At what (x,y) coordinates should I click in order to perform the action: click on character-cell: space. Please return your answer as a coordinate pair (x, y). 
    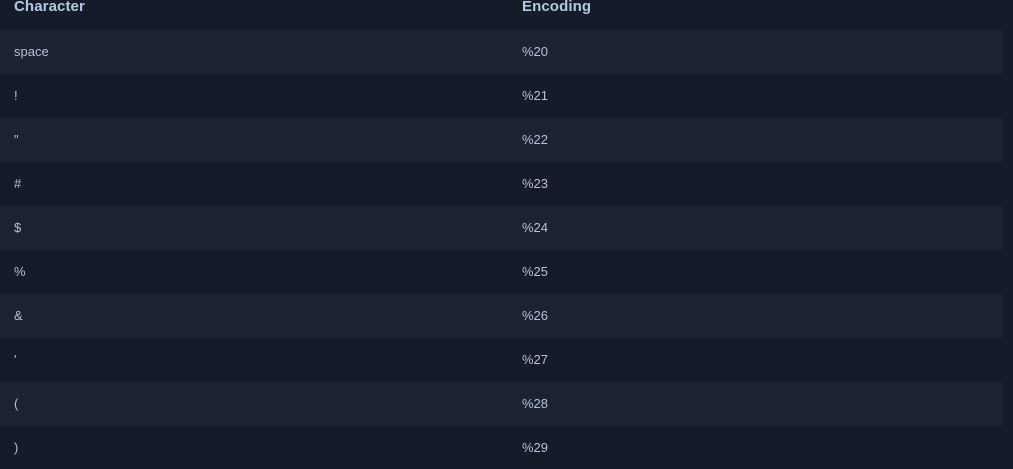
    Looking at the image, I should click on (31, 51).